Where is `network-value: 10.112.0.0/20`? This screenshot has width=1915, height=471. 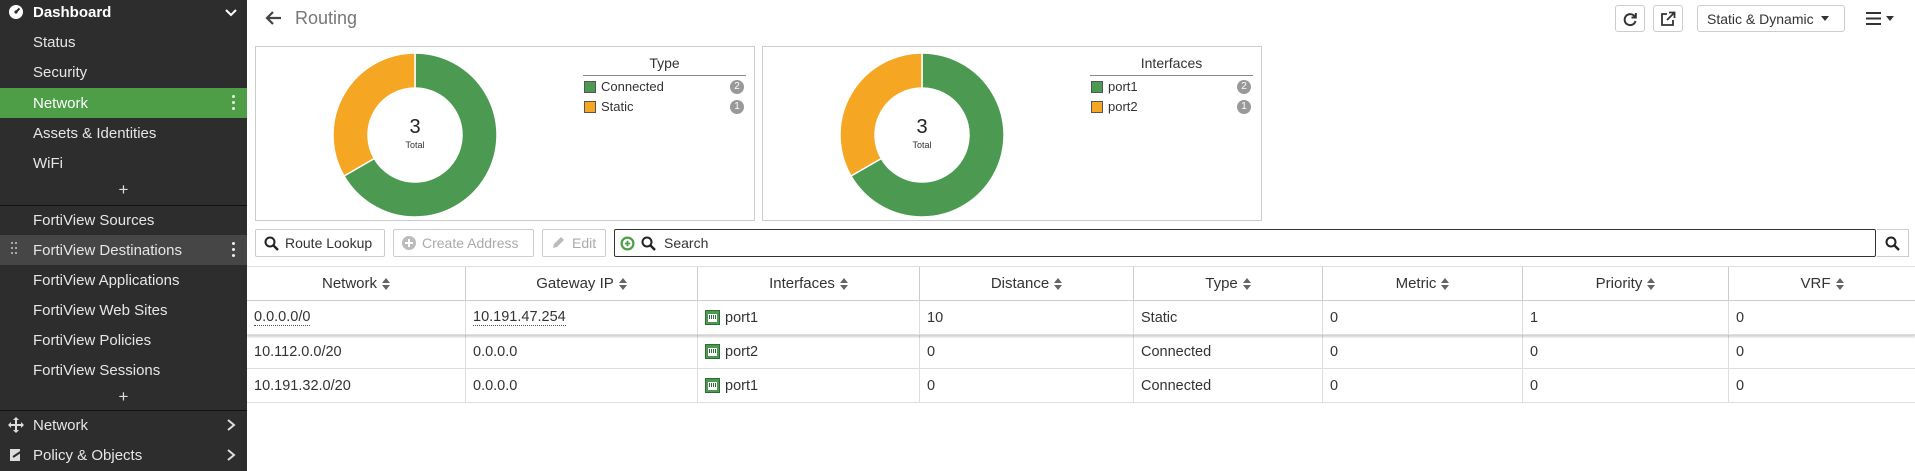 network-value: 10.112.0.0/20 is located at coordinates (298, 351).